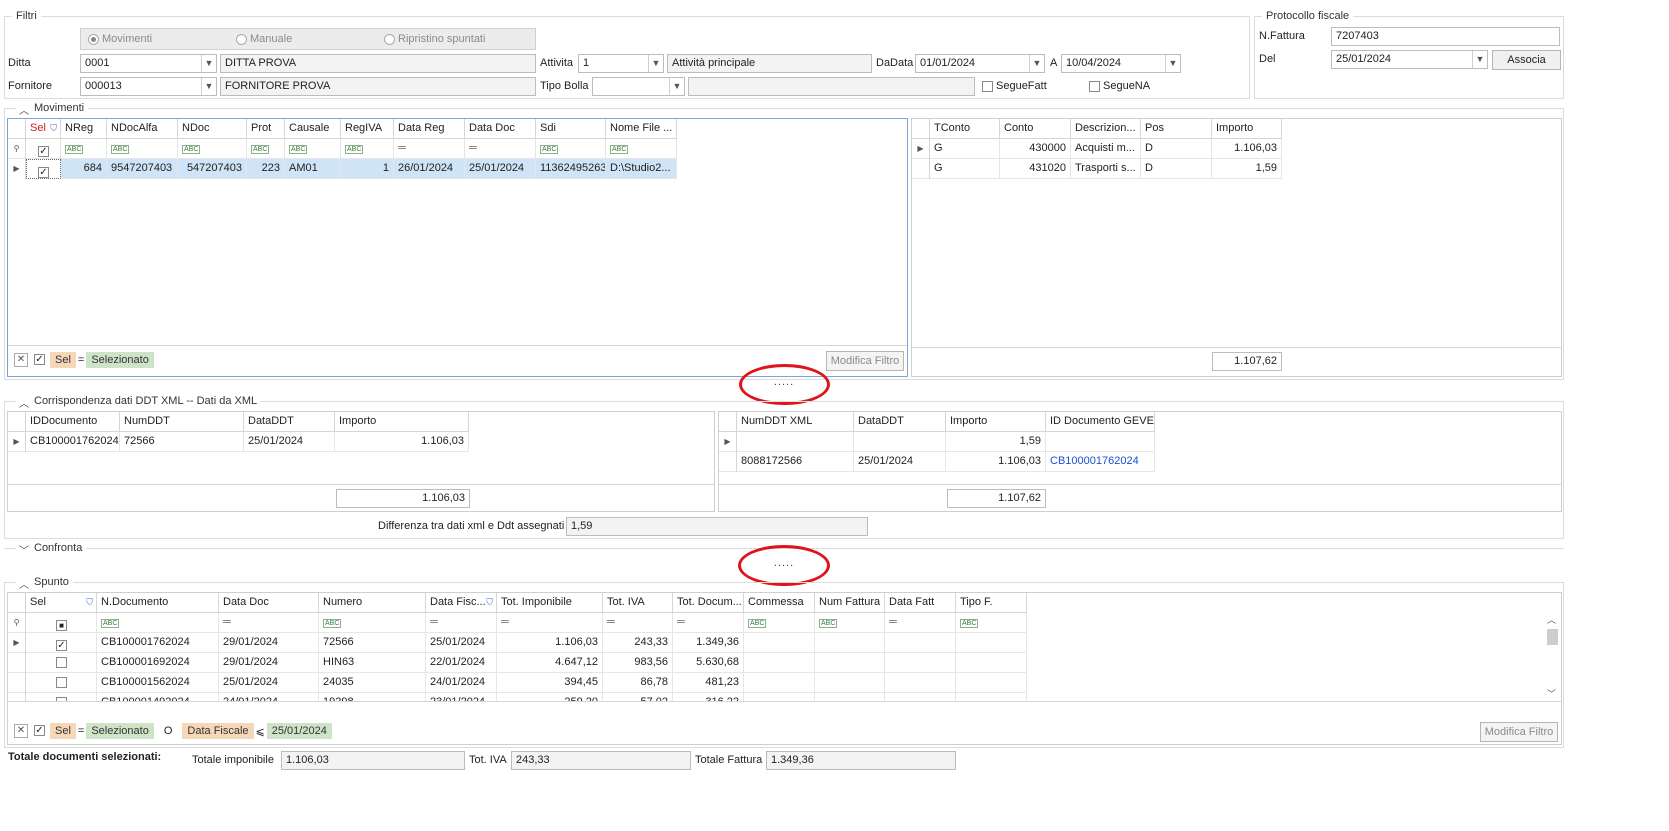 The image size is (1669, 831). Describe the element at coordinates (1035, 129) in the screenshot. I see `col-conto: Conto` at that location.